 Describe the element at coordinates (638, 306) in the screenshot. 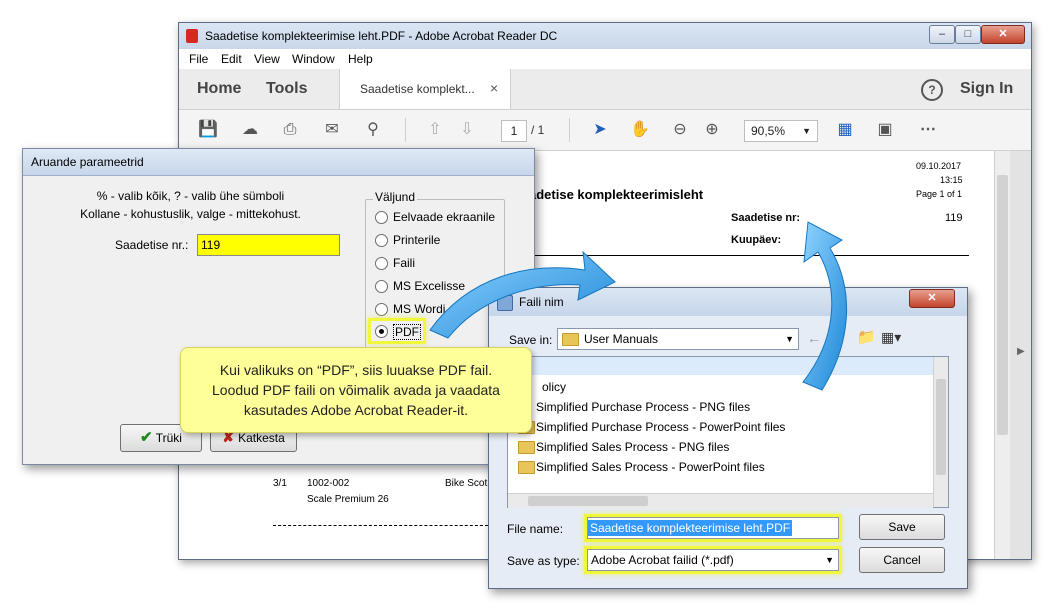

I see `annotation-arrows` at that location.